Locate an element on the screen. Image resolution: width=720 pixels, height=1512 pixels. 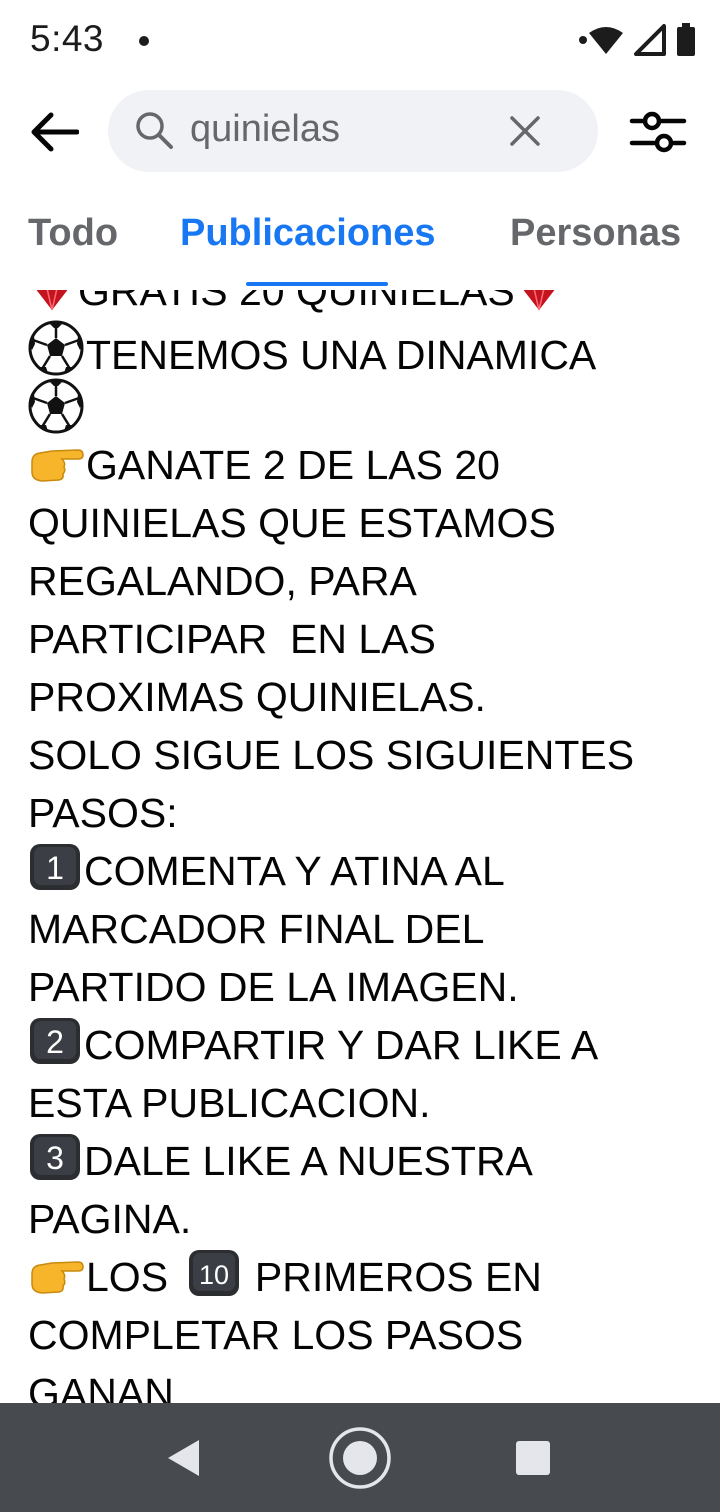
post-line: ESTA PUBLICACION. is located at coordinates (229, 1103).